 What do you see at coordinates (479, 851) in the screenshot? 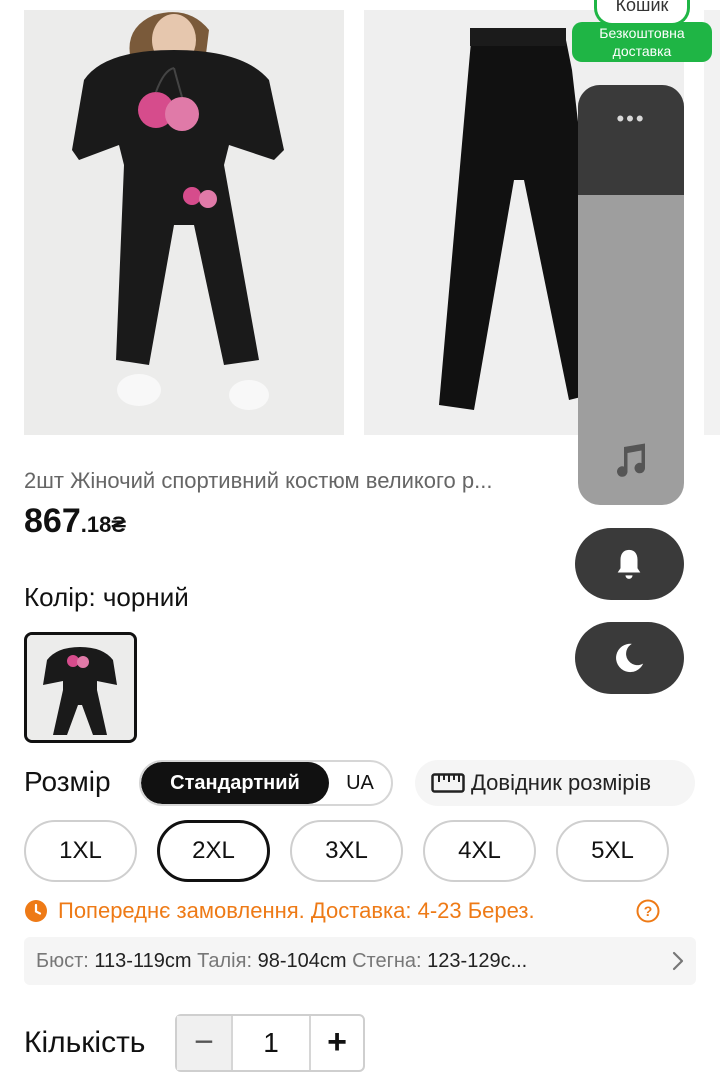
I see `size-option-4xl: 4XL` at bounding box center [479, 851].